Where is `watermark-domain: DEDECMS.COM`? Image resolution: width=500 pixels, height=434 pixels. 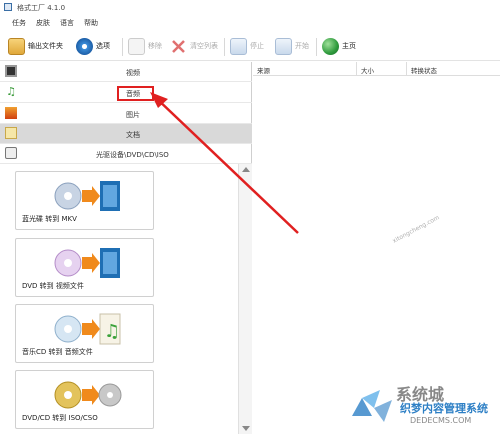 watermark-domain: DEDECMS.COM is located at coordinates (441, 420).